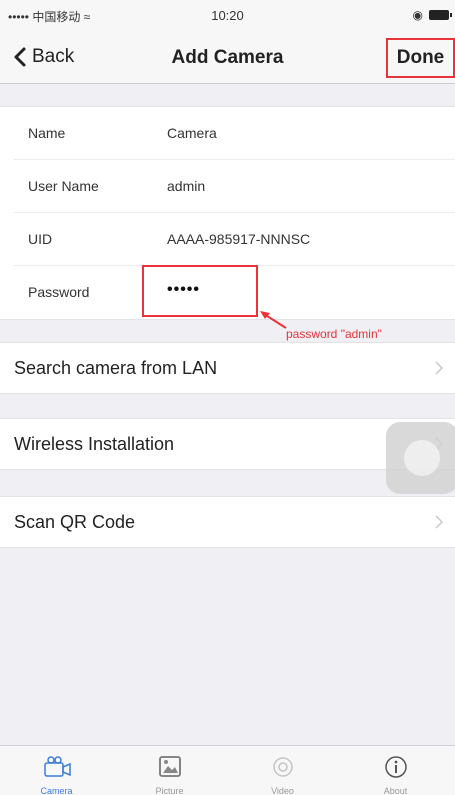 Image resolution: width=455 pixels, height=795 pixels. I want to click on done-button: Done, so click(420, 58).